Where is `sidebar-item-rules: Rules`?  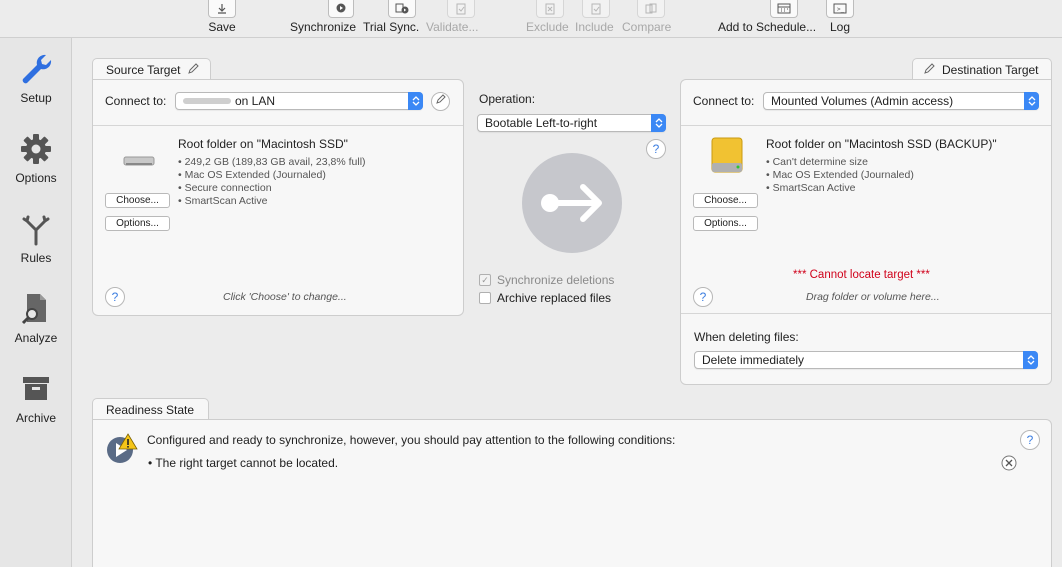 sidebar-item-rules: Rules is located at coordinates (36, 238).